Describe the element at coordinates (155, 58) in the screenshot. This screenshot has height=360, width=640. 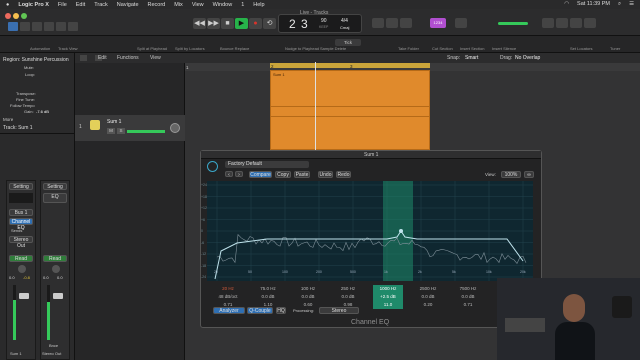
I see `view-menu: View` at that location.